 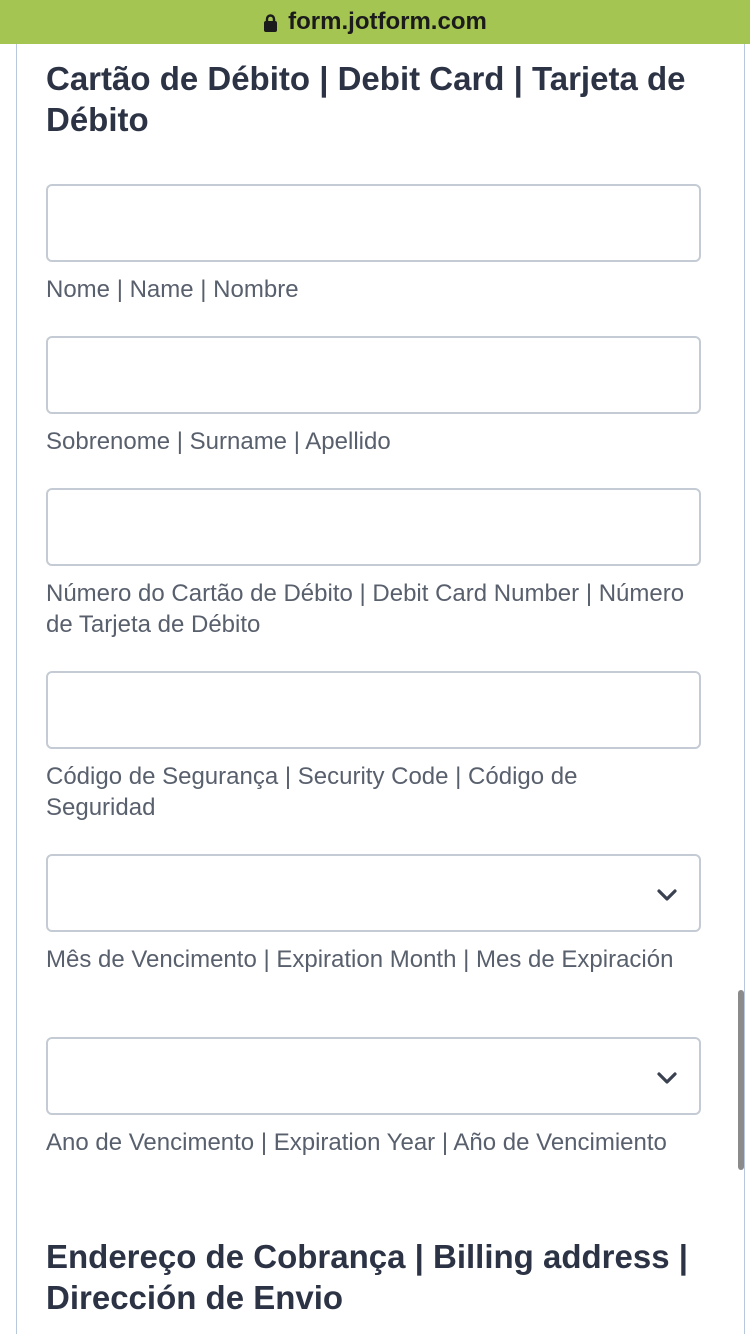 I want to click on expiration-year-select, so click(x=373, y=1076).